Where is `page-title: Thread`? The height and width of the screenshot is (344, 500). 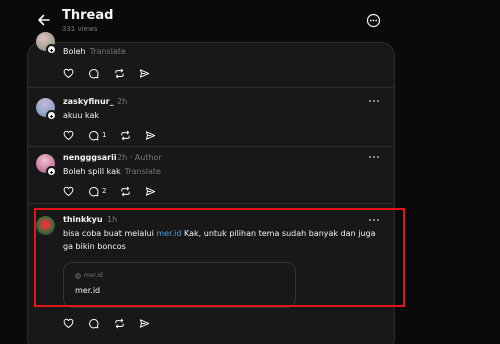 page-title: Thread is located at coordinates (88, 15).